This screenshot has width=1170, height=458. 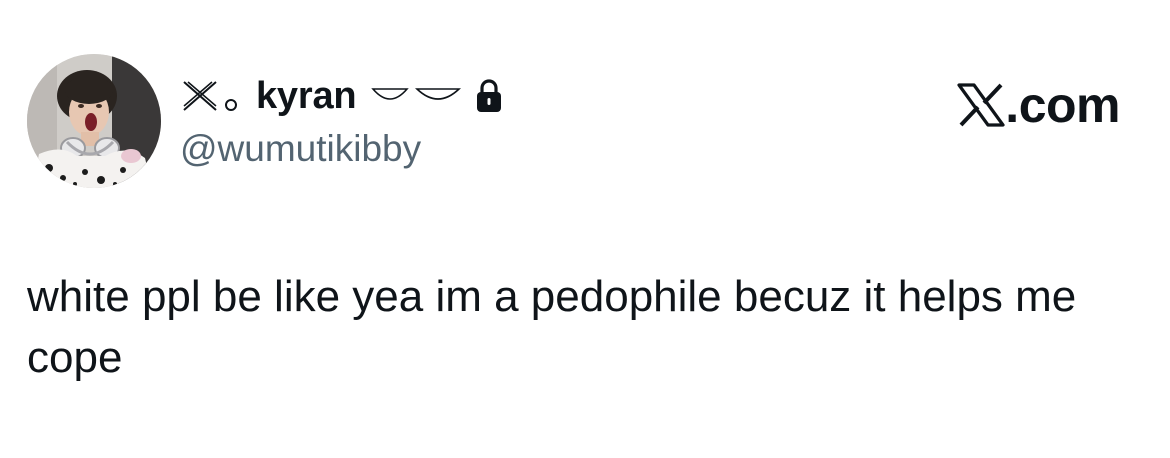 What do you see at coordinates (306, 96) in the screenshot?
I see `display-name: kyran` at bounding box center [306, 96].